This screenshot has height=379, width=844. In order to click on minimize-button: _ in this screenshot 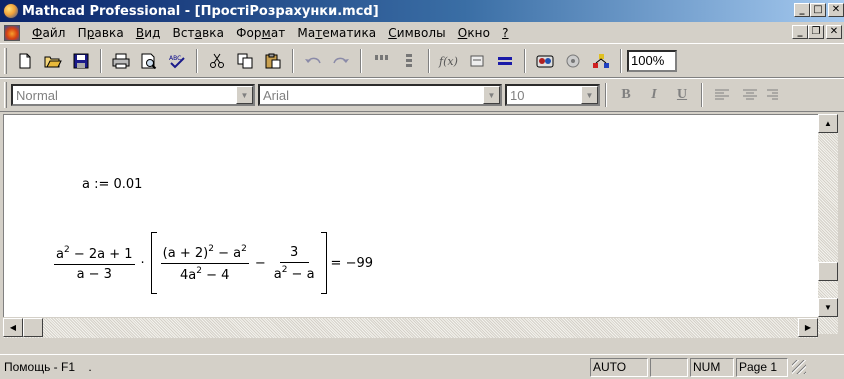, I will do `click(802, 10)`.